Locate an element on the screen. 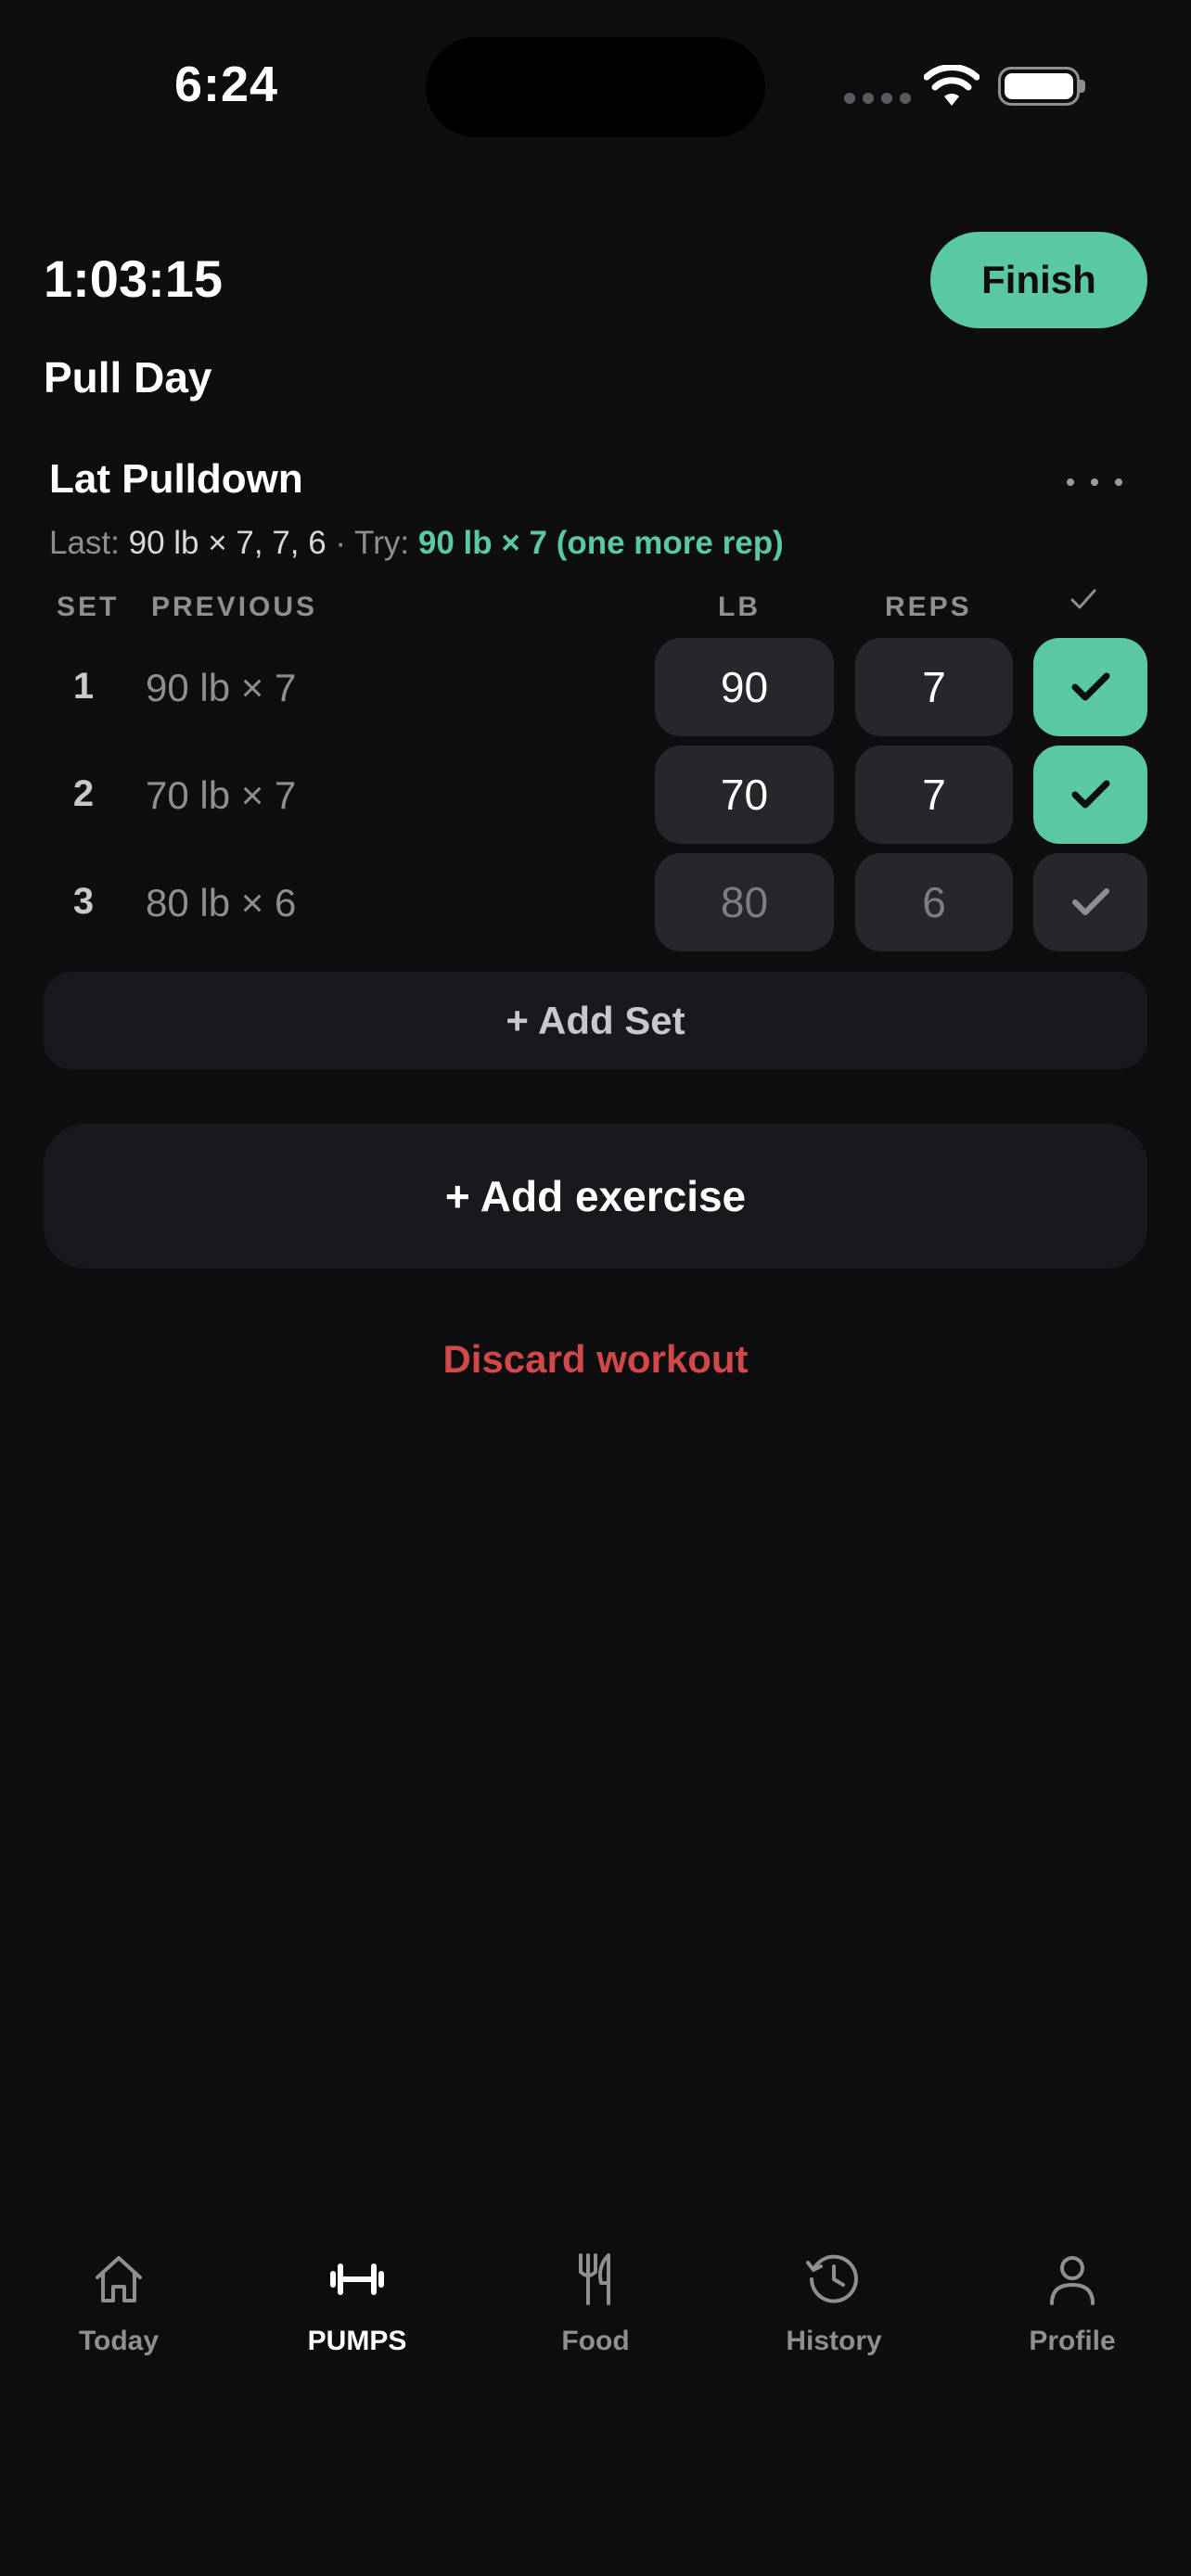 This screenshot has height=2576, width=1191. column-header-set: SET is located at coordinates (88, 607).